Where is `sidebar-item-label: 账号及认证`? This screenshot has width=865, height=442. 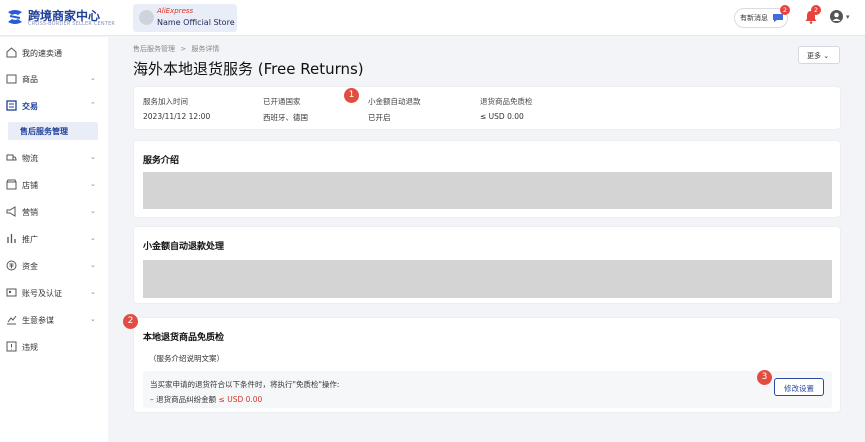 sidebar-item-label: 账号及认证 is located at coordinates (42, 293).